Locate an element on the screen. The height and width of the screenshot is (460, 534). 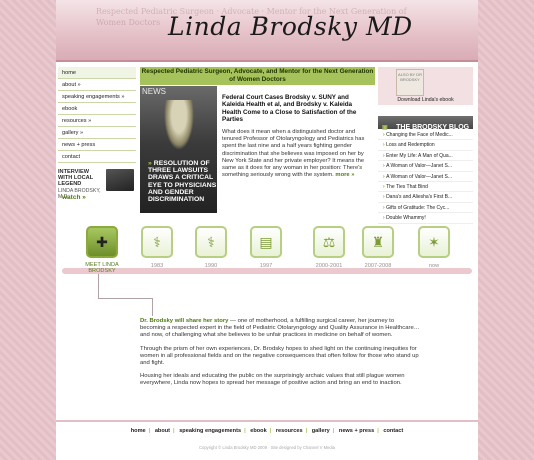
doctor-bag-icon: ✚ is located at coordinates (102, 242).